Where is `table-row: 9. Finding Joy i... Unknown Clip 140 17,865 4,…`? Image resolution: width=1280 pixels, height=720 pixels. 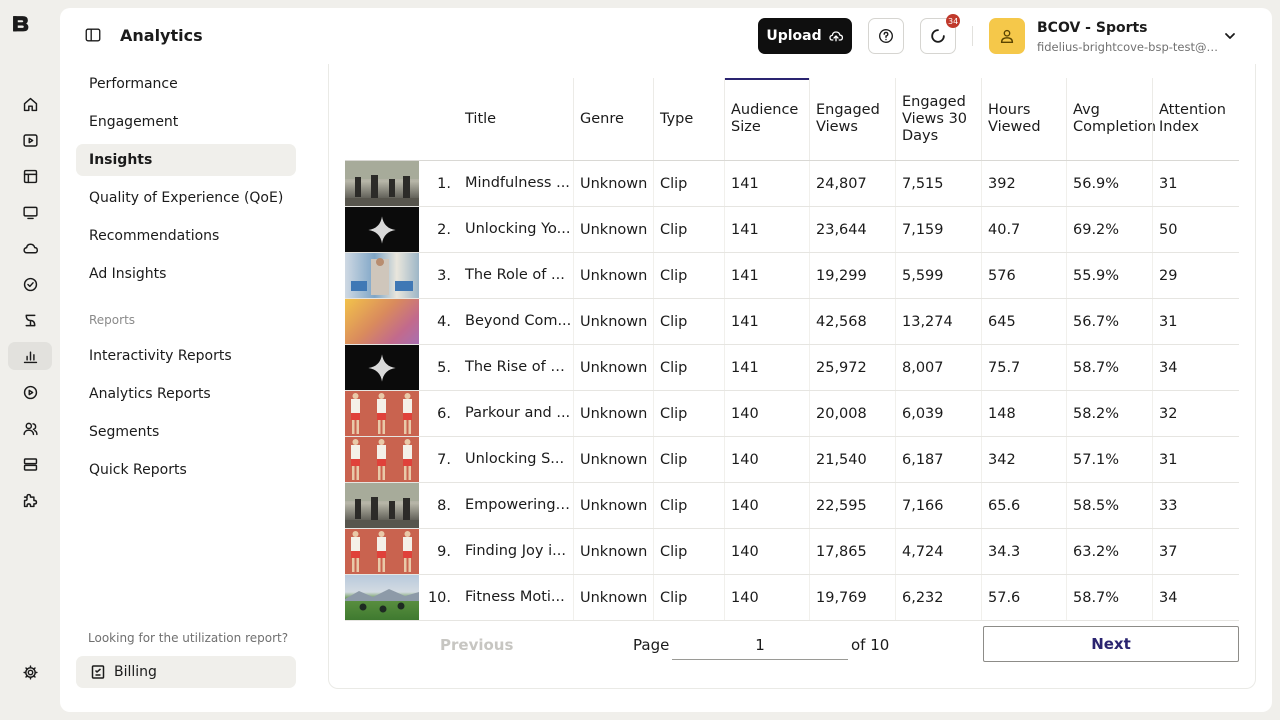
table-row: 9. Finding Joy i... Unknown Clip 140 17,865 4,… is located at coordinates (792, 552).